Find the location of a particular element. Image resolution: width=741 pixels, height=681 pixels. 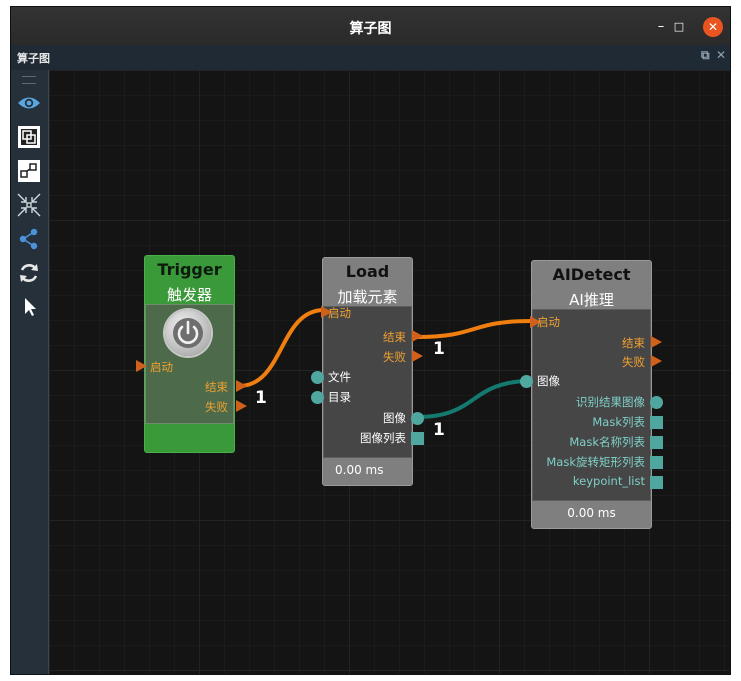

eye-icon is located at coordinates (29, 103).